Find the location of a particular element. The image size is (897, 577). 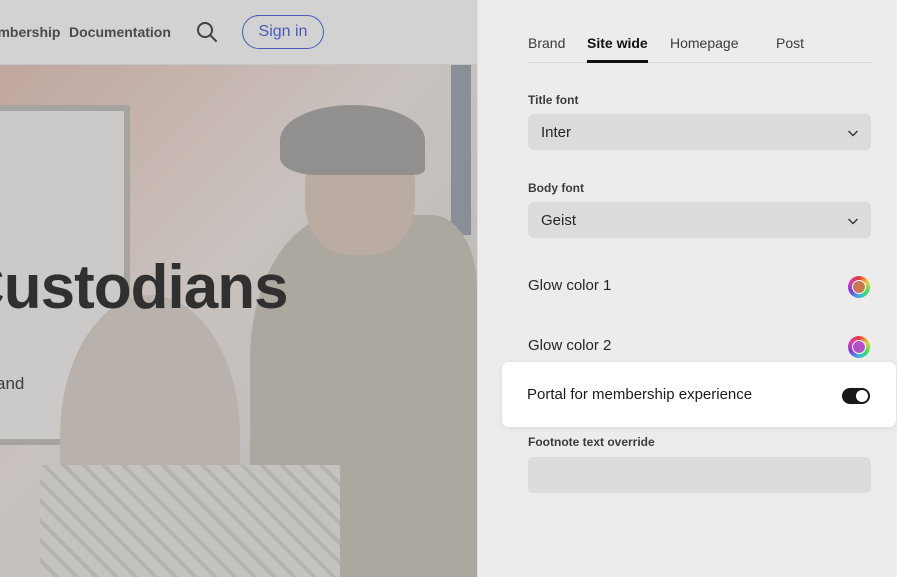

glow-color-1-picker is located at coordinates (859, 287).